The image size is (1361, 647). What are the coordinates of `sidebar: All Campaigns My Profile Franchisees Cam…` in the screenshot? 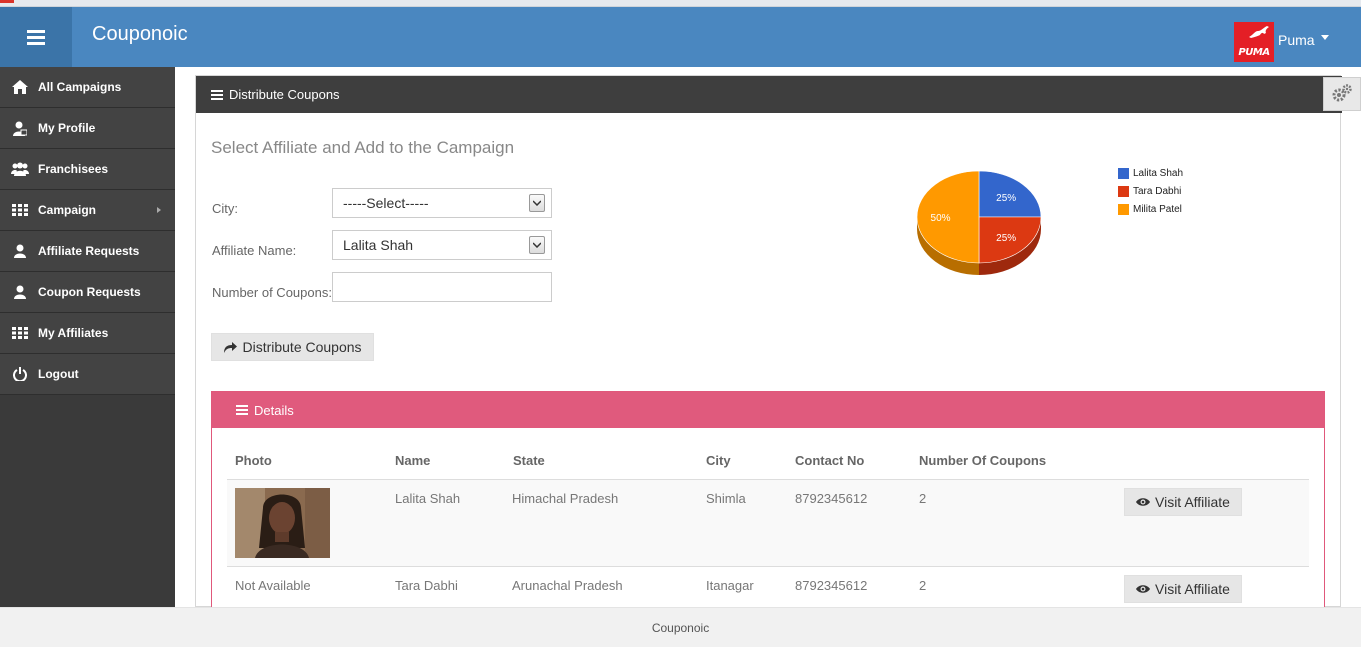 It's located at (87, 337).